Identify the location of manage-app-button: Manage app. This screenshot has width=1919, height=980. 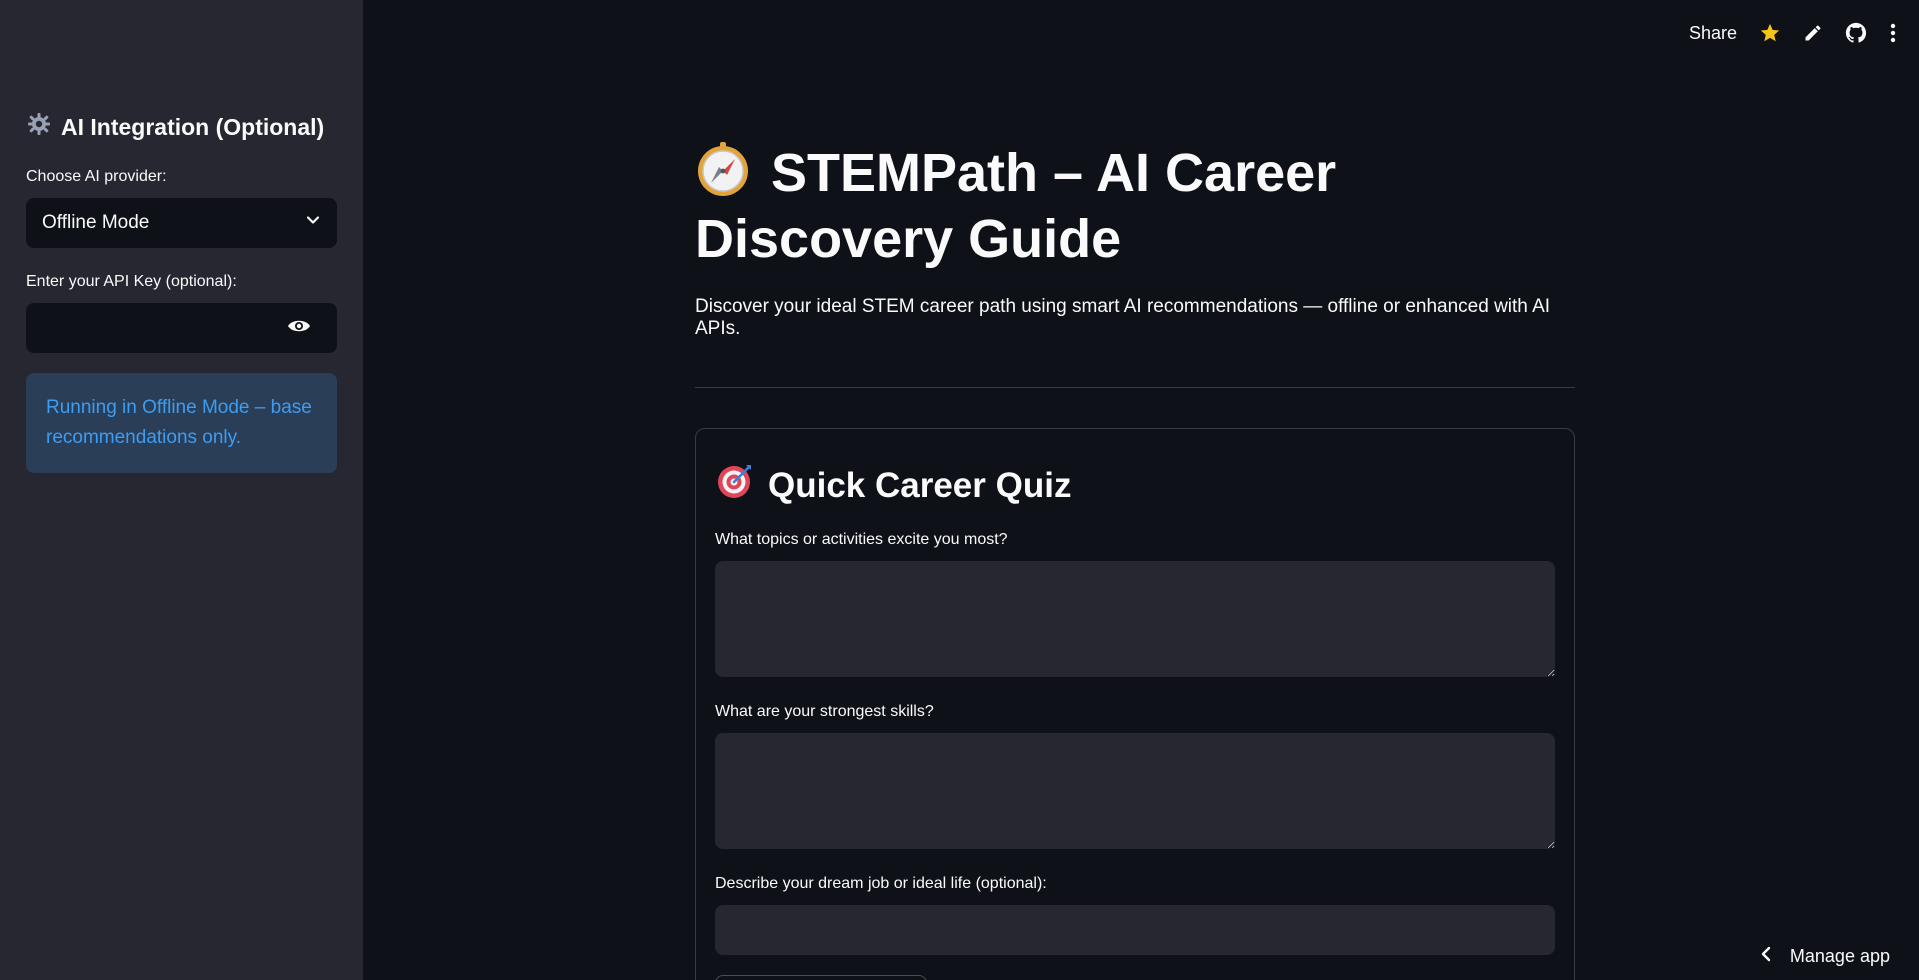
(1825, 956).